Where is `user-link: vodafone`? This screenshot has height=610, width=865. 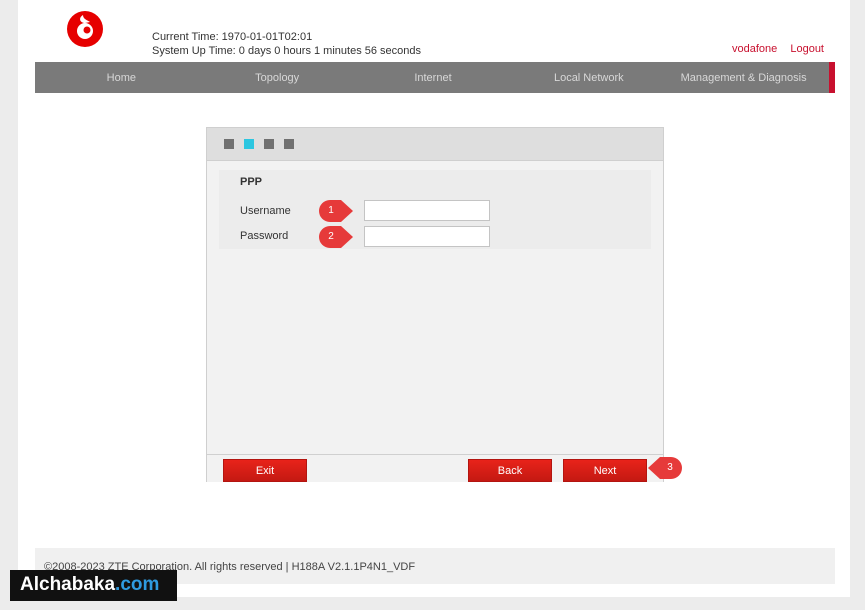 user-link: vodafone is located at coordinates (754, 49).